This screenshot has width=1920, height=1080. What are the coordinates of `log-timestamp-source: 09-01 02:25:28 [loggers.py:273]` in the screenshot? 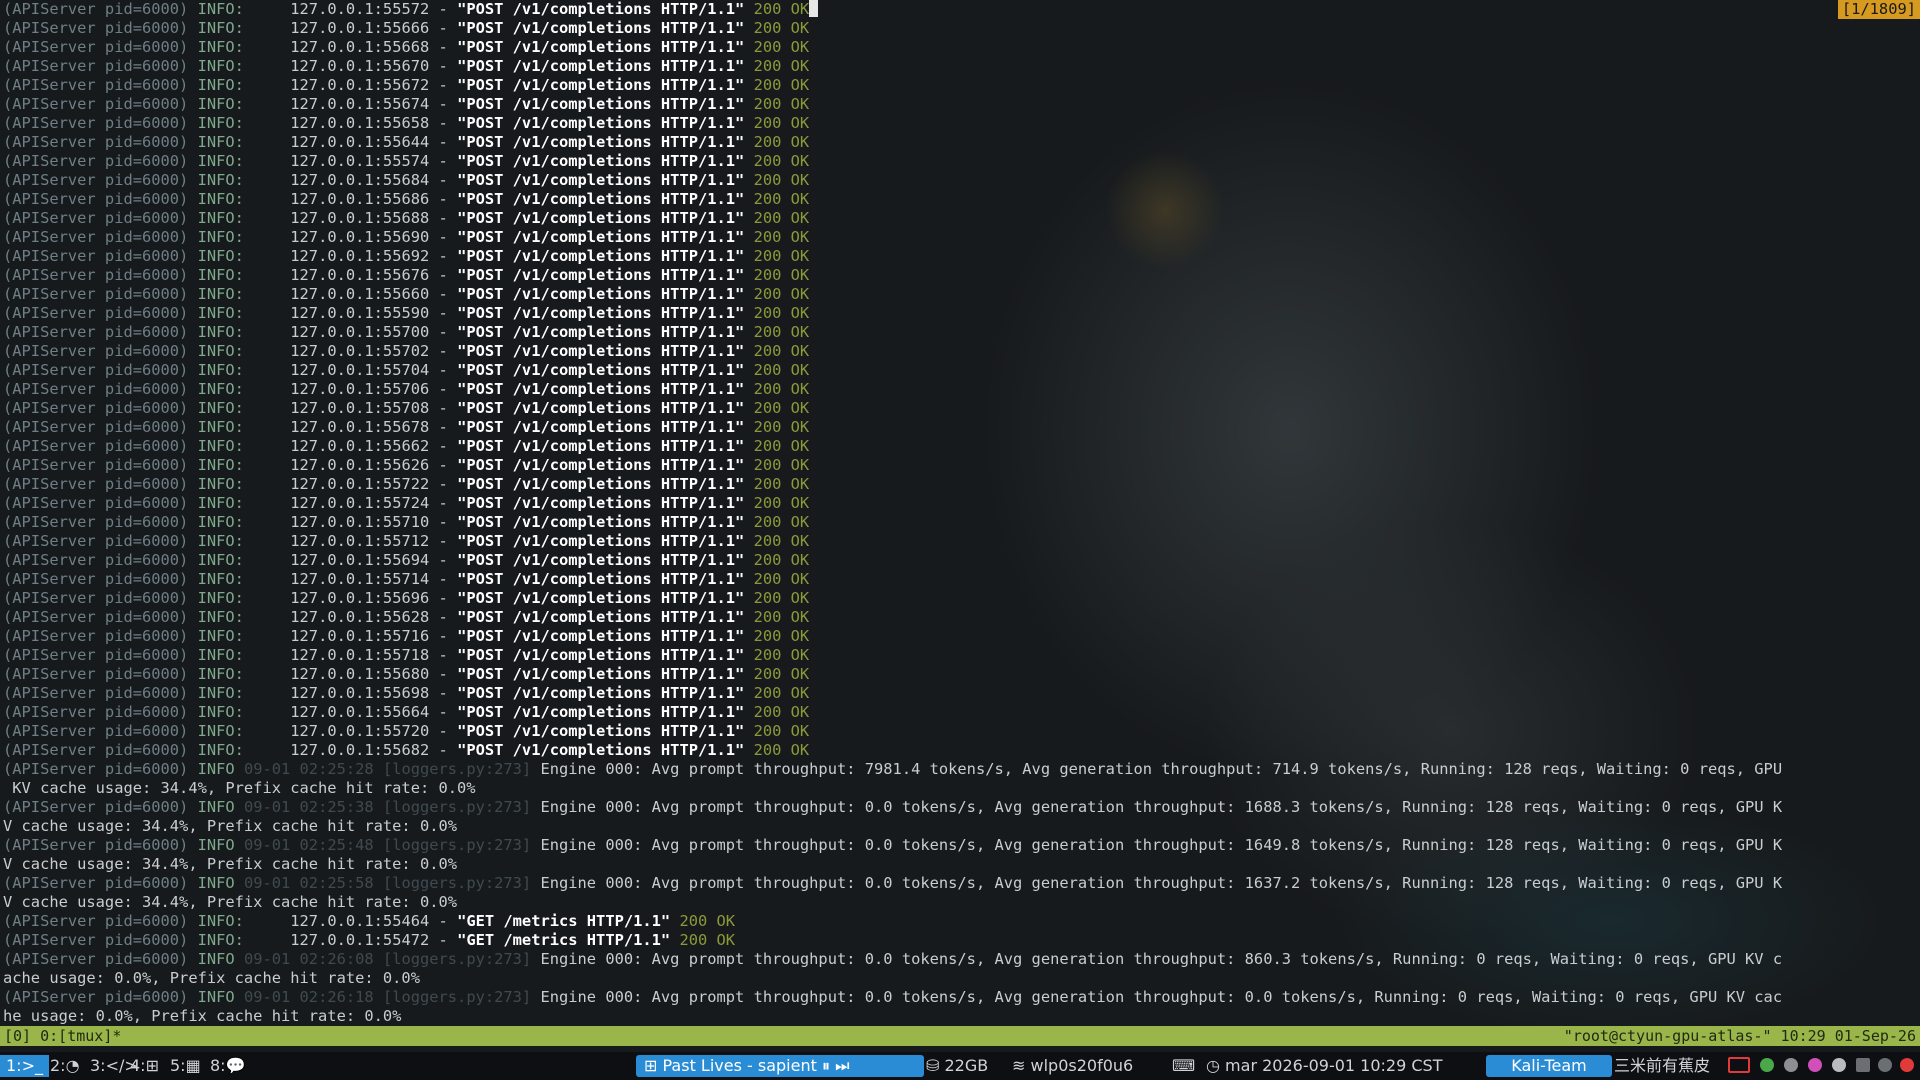 It's located at (392, 769).